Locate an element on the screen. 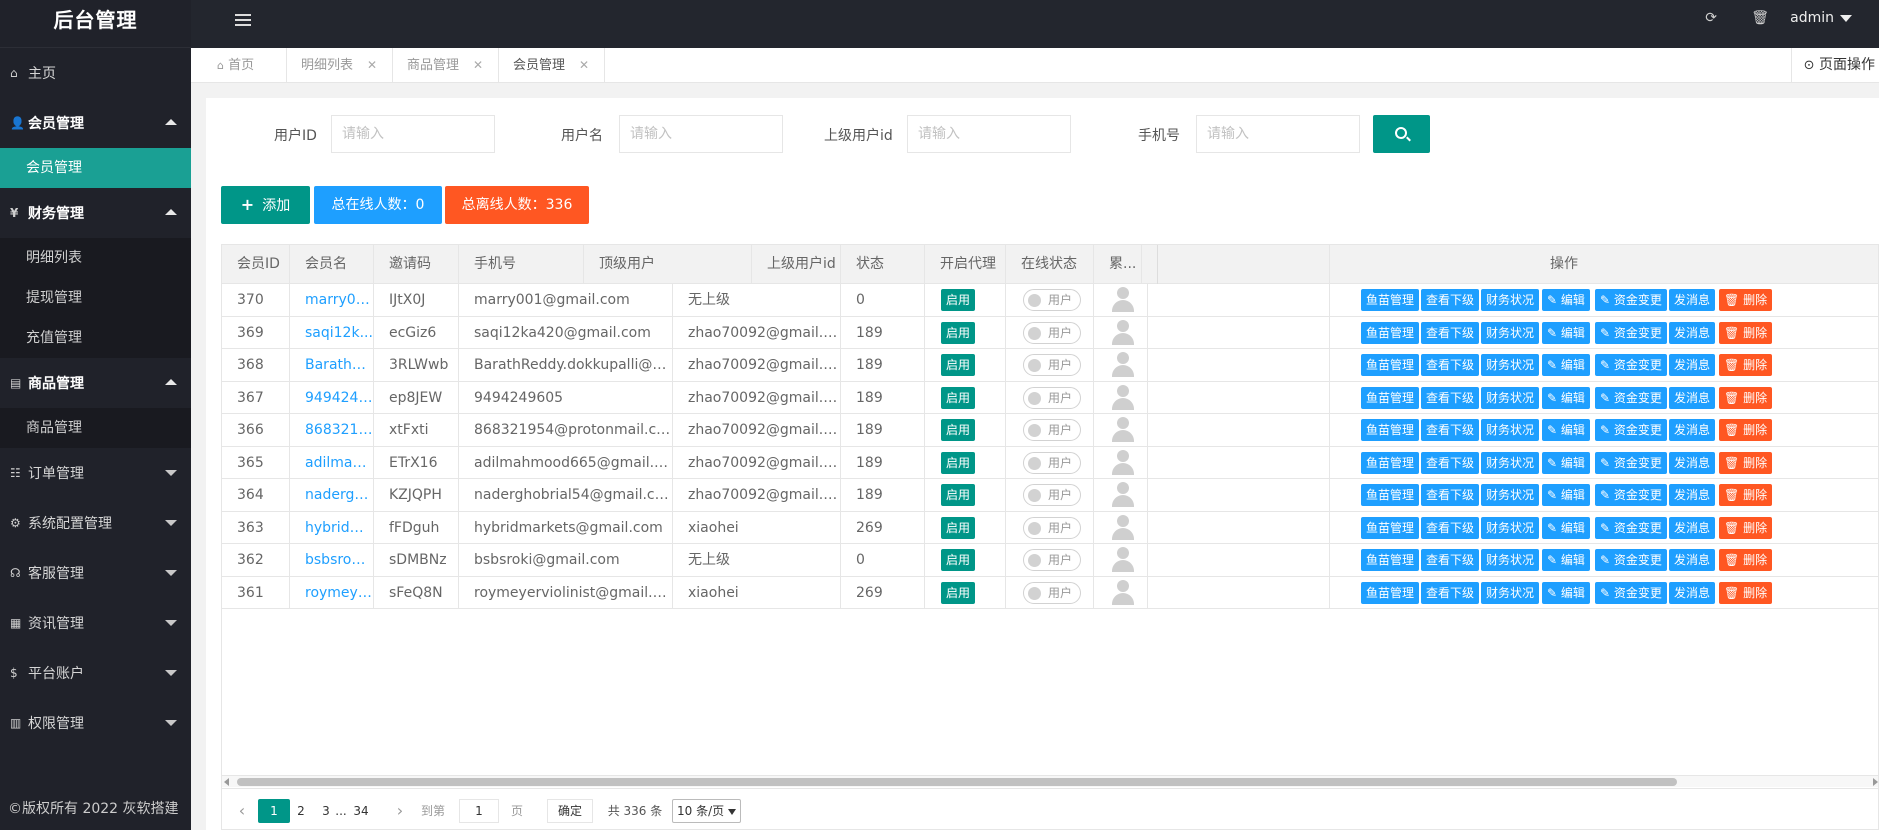 The width and height of the screenshot is (1879, 830). next-page-icon: › is located at coordinates (400, 811).